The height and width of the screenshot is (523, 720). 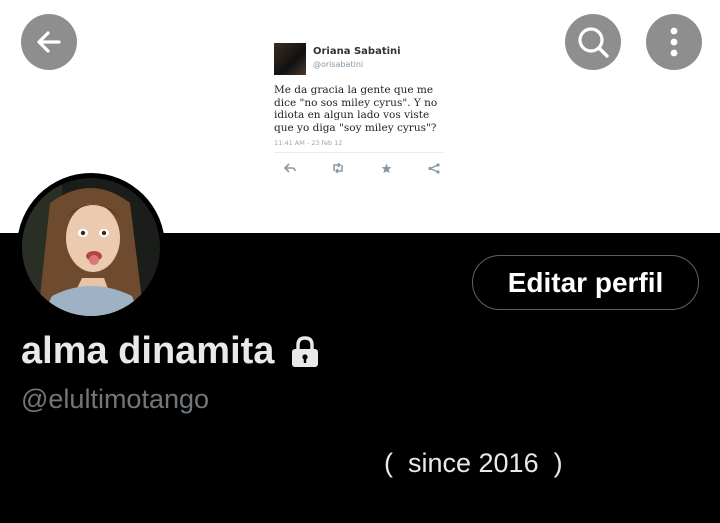 I want to click on reply-icon, so click(x=290, y=168).